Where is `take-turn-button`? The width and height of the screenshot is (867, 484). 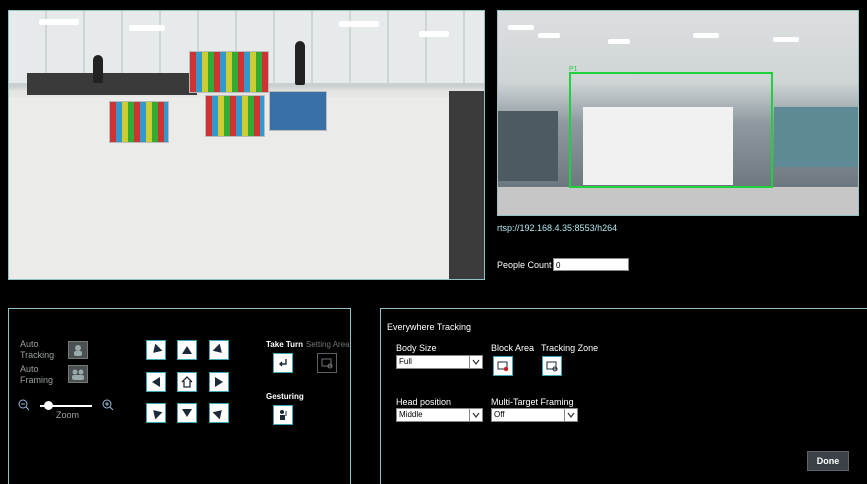
take-turn-button is located at coordinates (283, 363).